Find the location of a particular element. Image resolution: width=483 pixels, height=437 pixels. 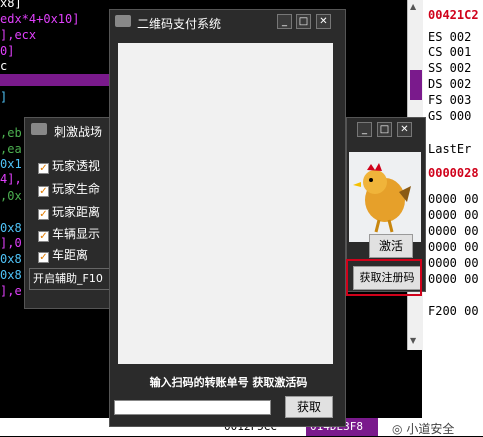

option-vehicle-display: ✓ 车辆显示 is located at coordinates (69, 233).